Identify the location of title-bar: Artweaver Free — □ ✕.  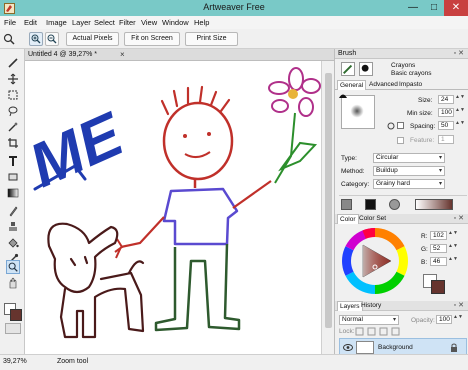
(234, 8).